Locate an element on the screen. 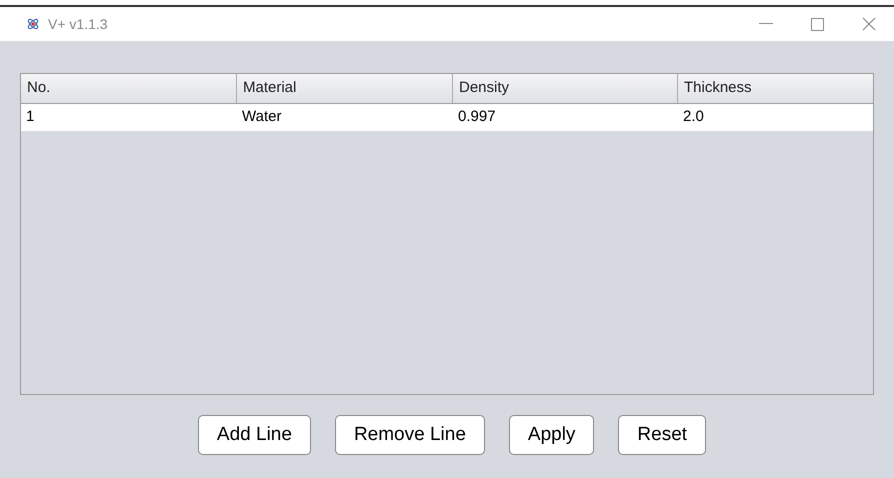  window-title: V+ v1.1.3 is located at coordinates (78, 24).